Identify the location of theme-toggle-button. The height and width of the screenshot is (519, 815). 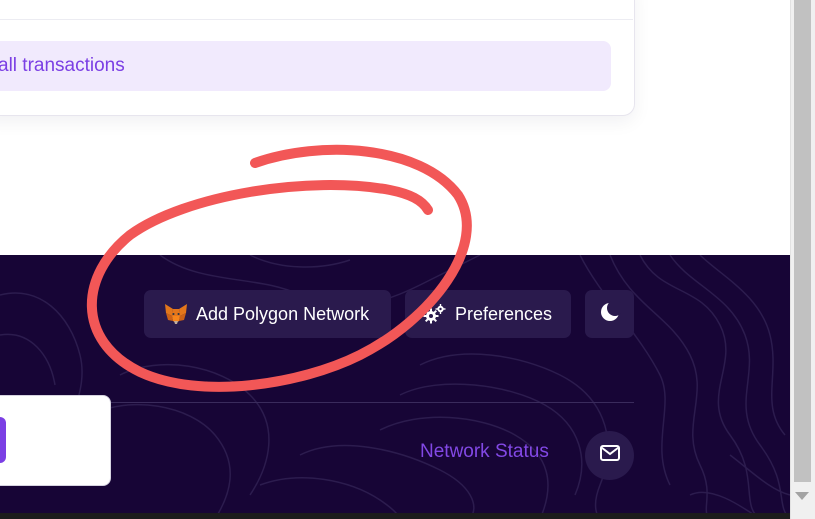
(609, 314).